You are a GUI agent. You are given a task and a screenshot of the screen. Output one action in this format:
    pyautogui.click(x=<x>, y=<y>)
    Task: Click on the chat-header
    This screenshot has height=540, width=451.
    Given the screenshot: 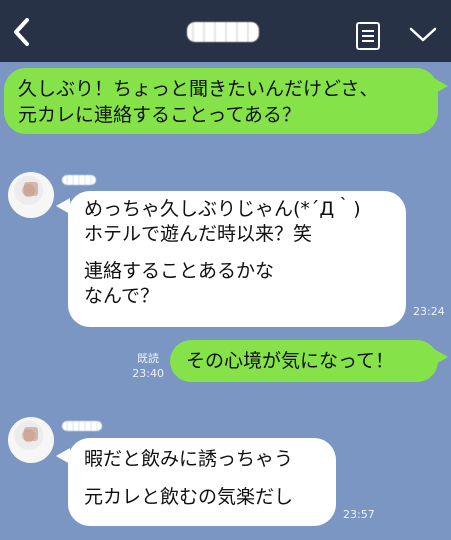 What is the action you would take?
    pyautogui.click(x=225, y=31)
    